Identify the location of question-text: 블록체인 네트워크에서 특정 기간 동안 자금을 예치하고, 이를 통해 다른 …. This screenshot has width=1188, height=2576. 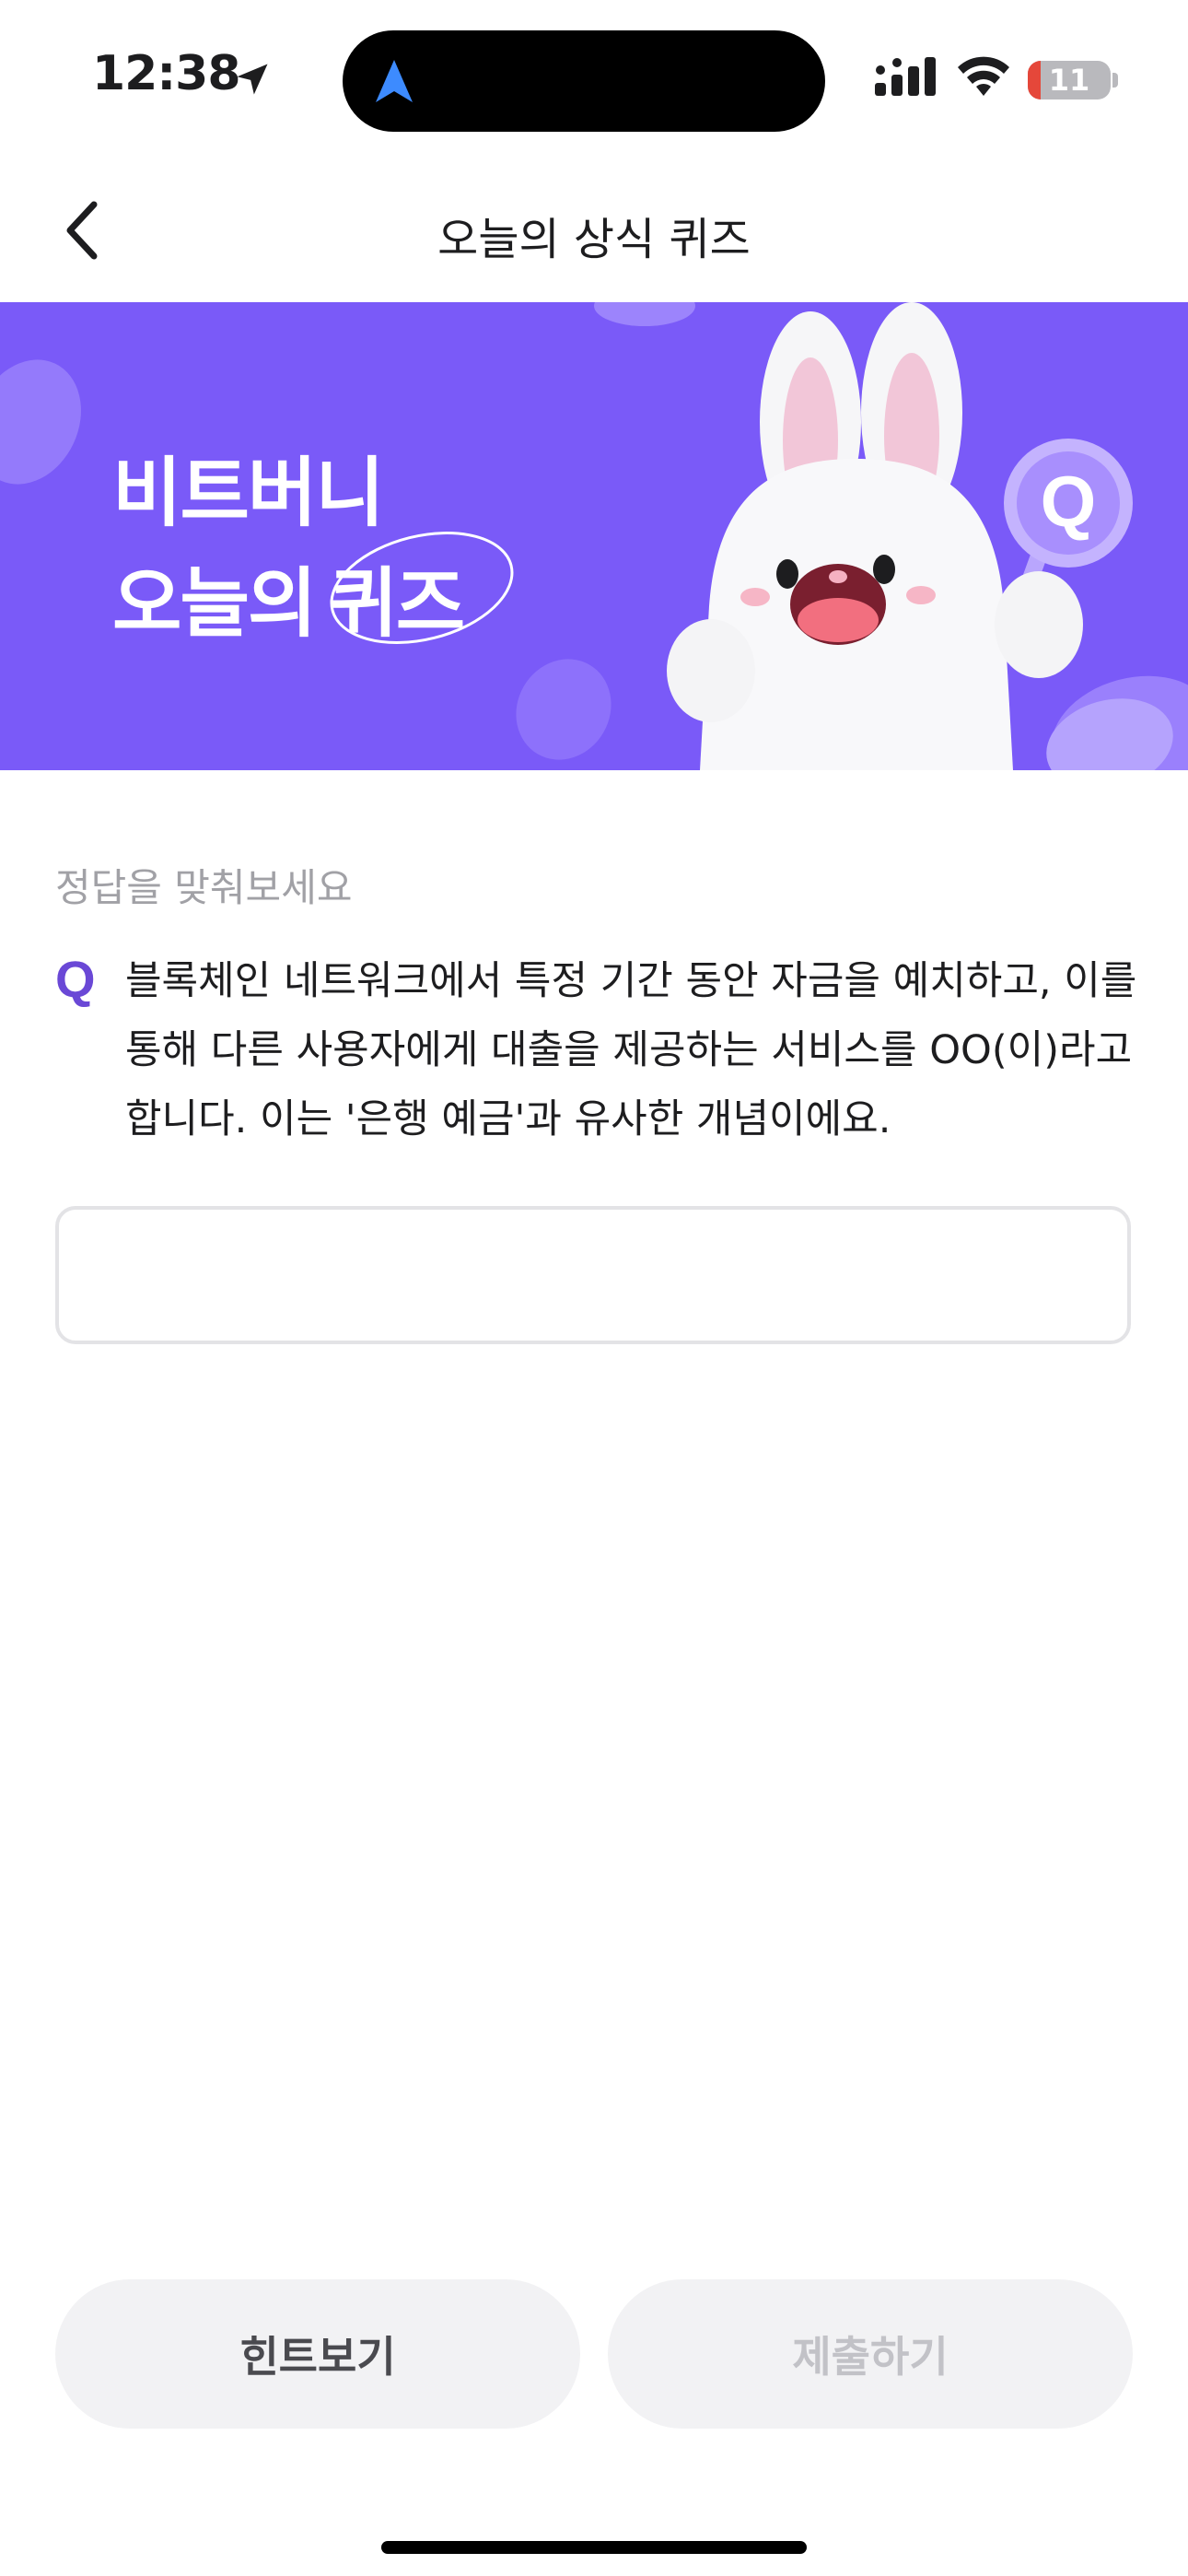
(631, 1050).